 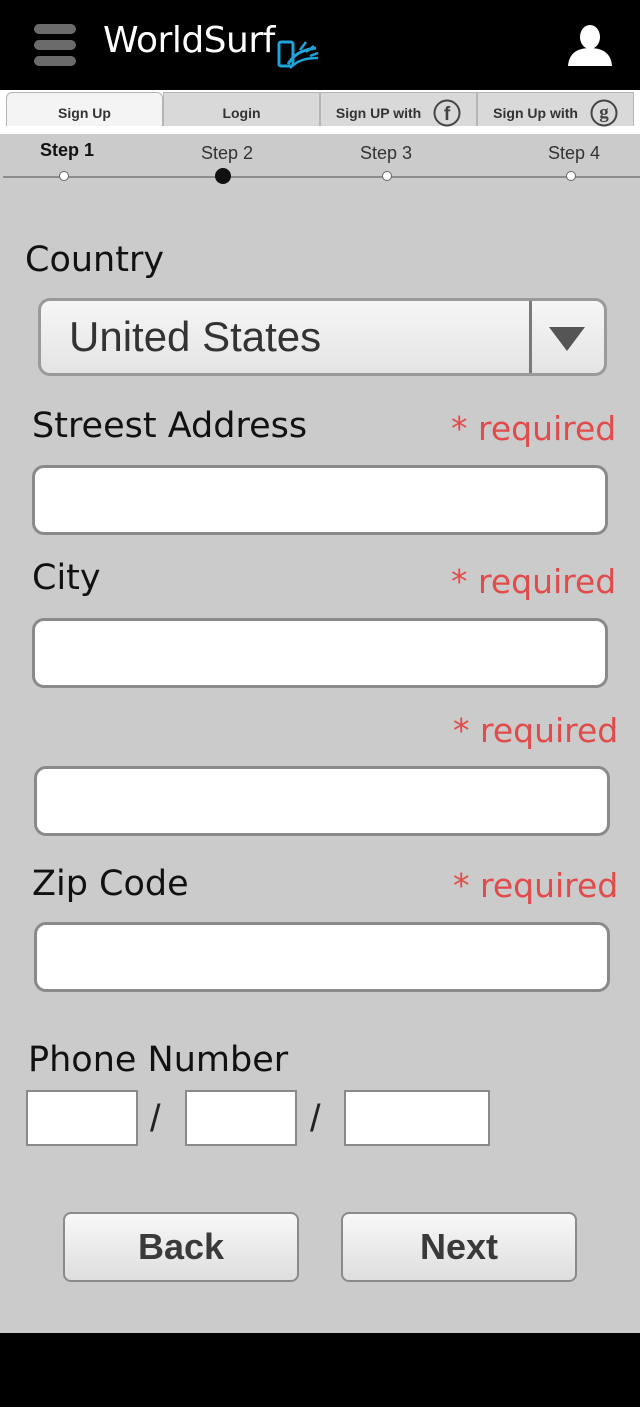 I want to click on step-2-label: Step 2, so click(x=227, y=153).